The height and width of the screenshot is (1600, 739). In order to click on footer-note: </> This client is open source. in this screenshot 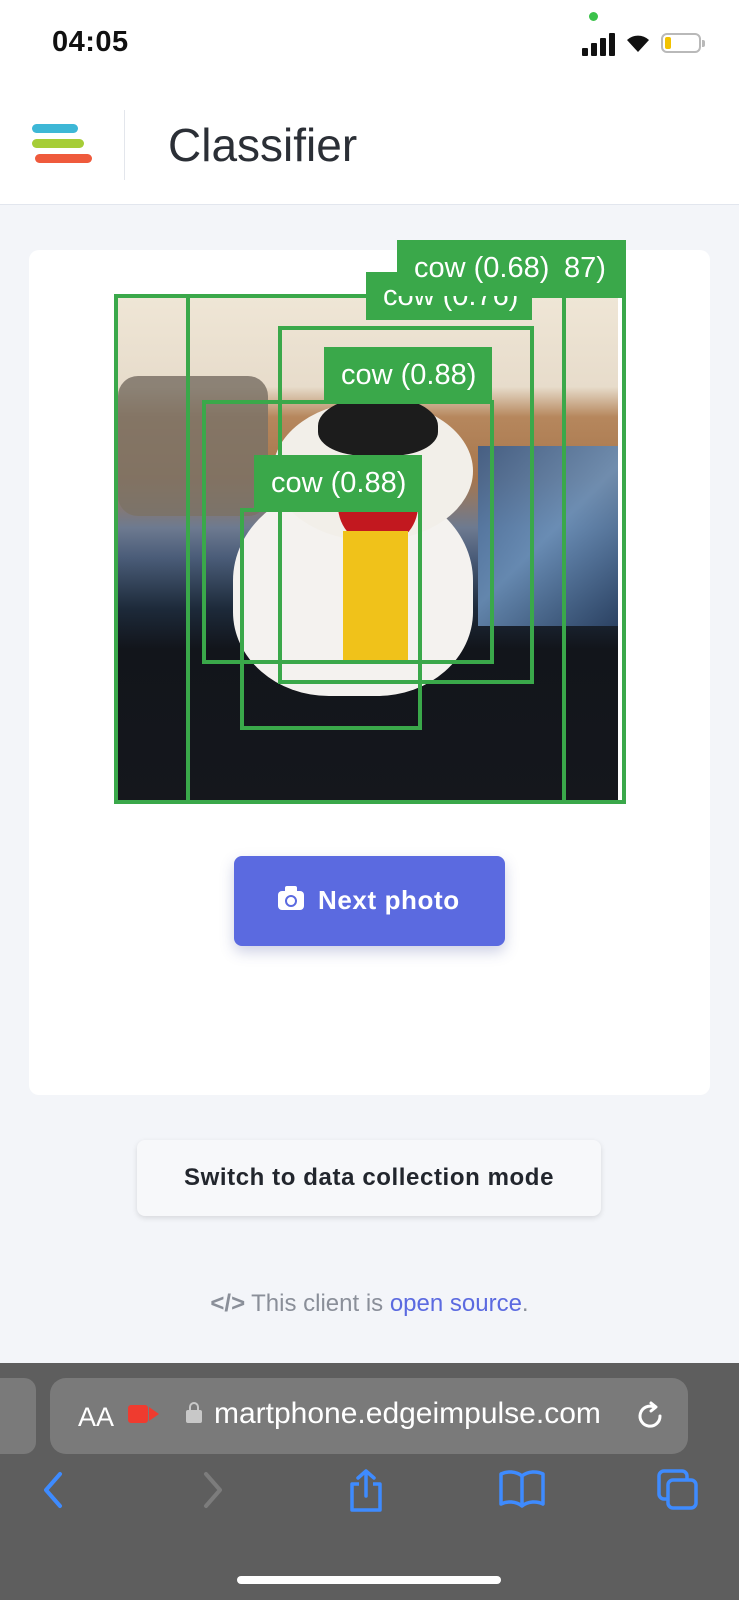, I will do `click(369, 1304)`.